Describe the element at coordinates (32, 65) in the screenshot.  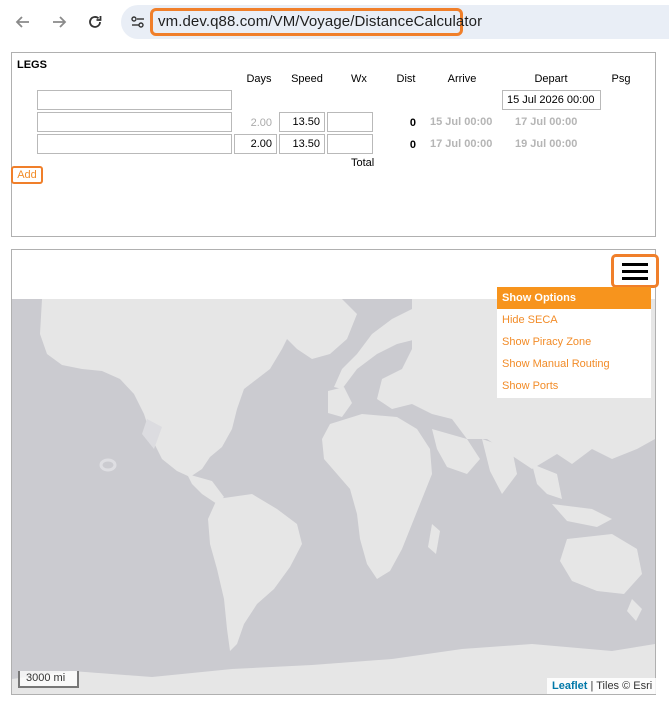
I see `legs-title: LEGS` at that location.